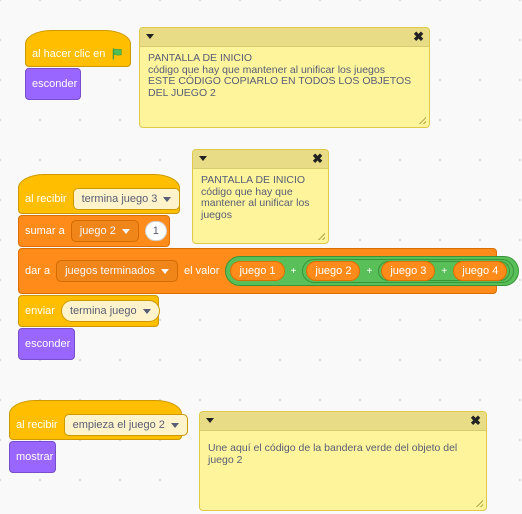 This screenshot has height=514, width=522. I want to click on set-label: dar a, so click(38, 271).